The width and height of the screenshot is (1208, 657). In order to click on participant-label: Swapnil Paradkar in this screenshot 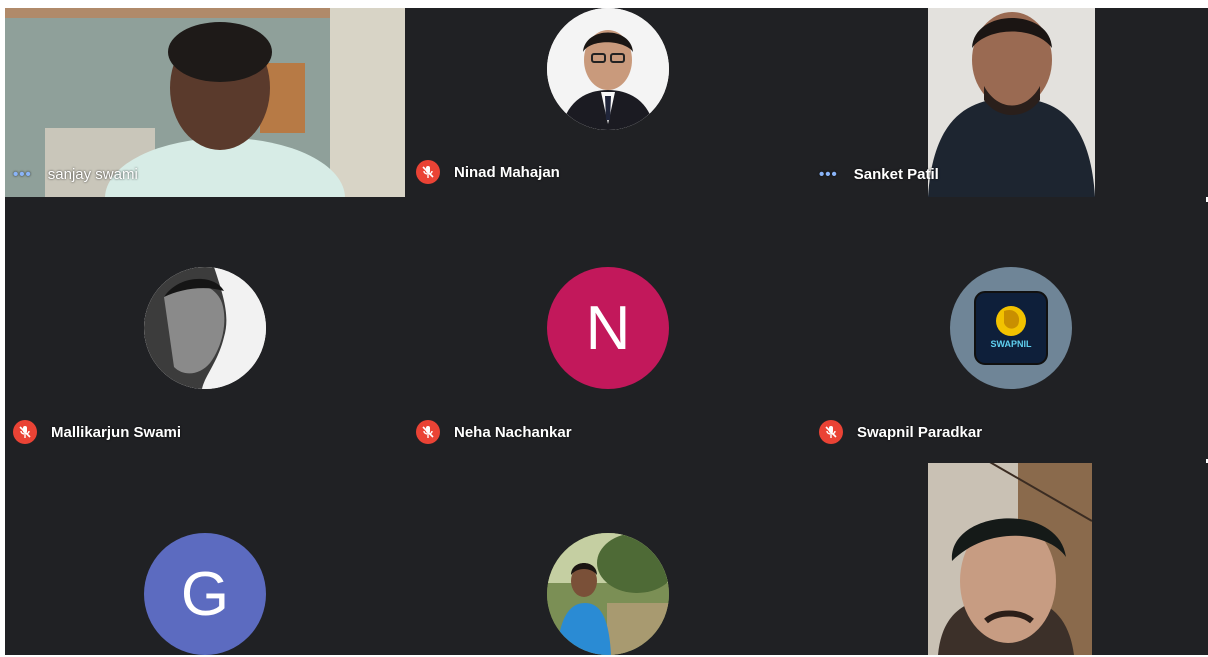, I will do `click(900, 432)`.